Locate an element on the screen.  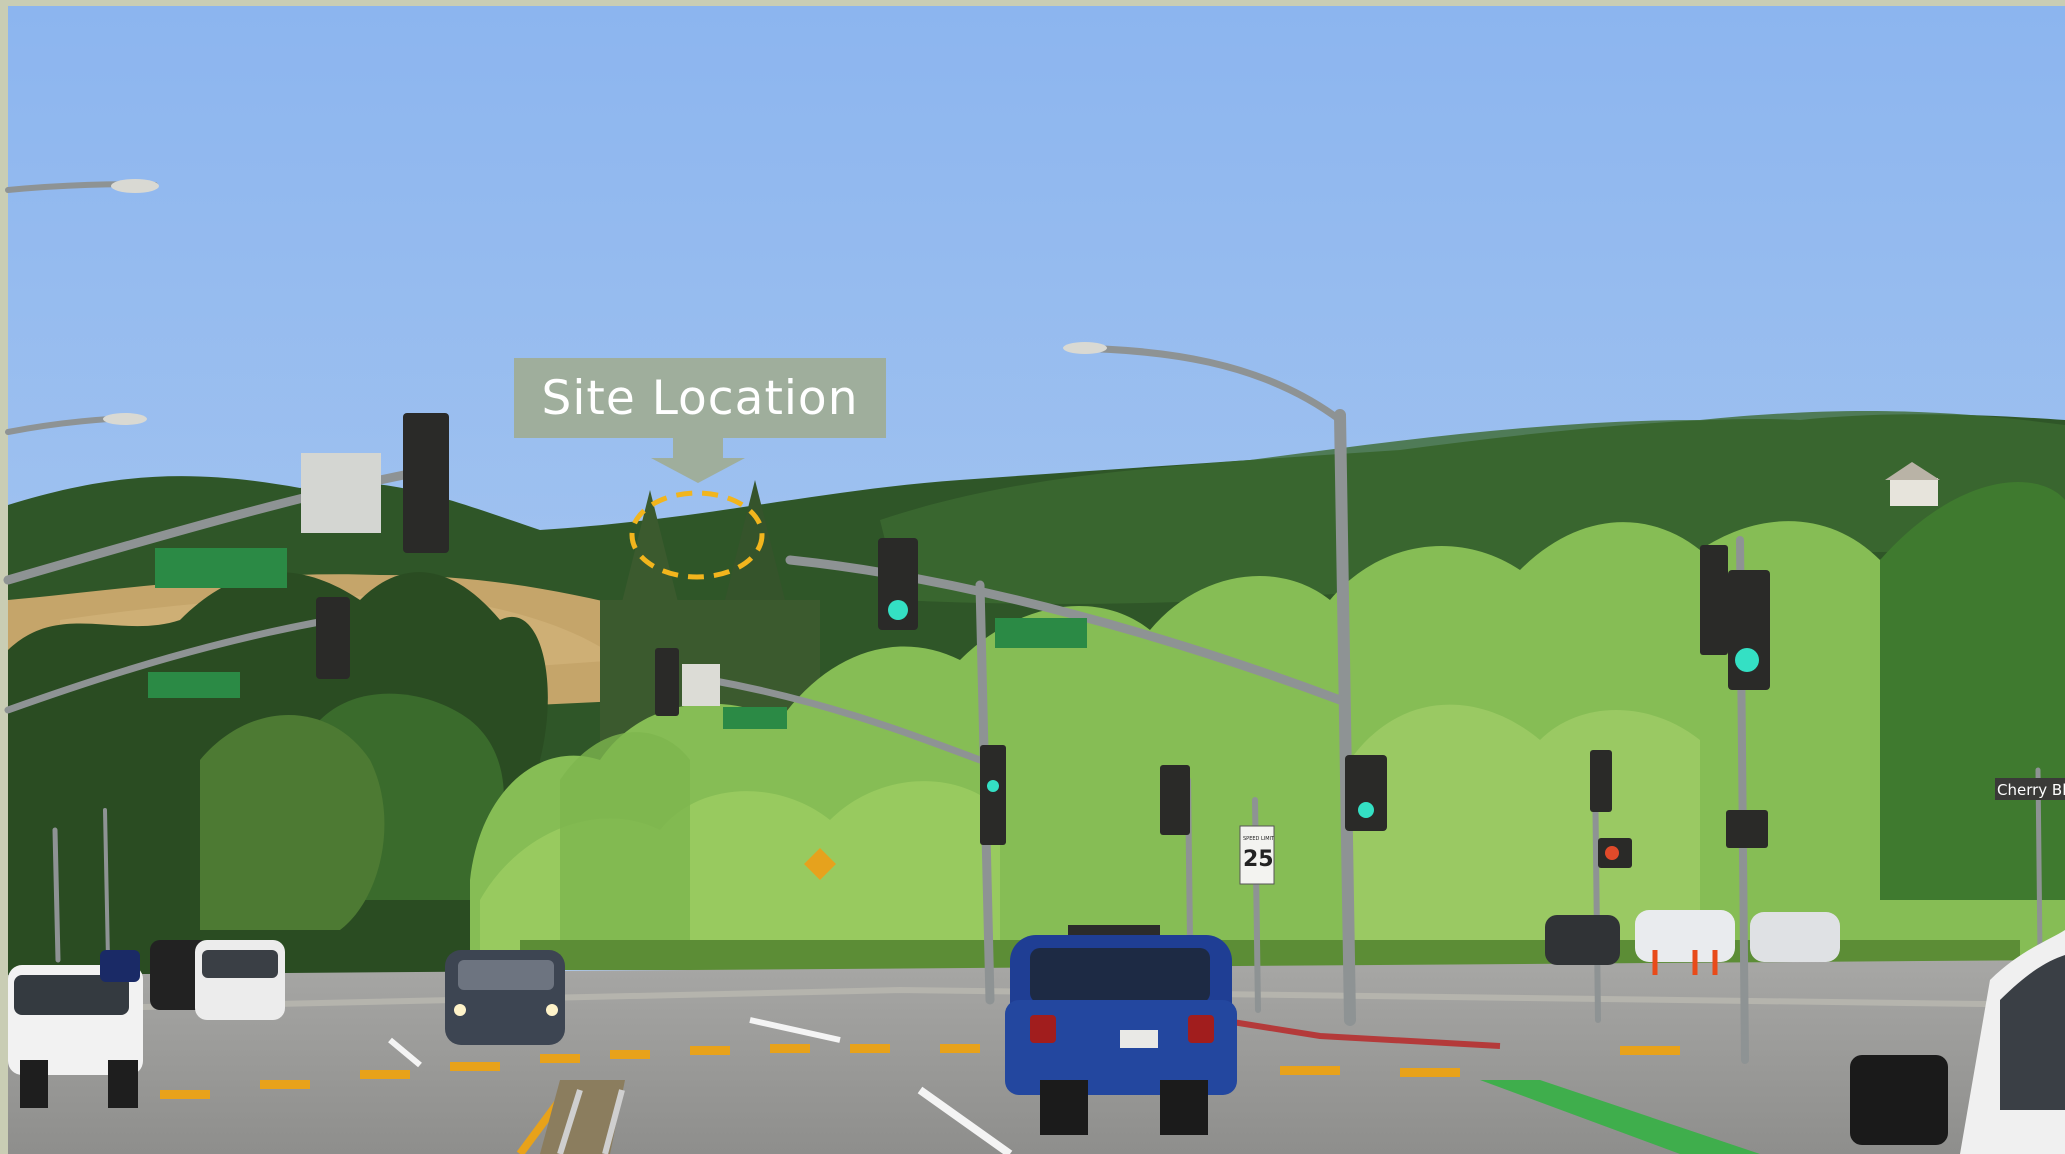
cherry-blossom-sign-text: Cherry Bloss is located at coordinates (2031, 790).